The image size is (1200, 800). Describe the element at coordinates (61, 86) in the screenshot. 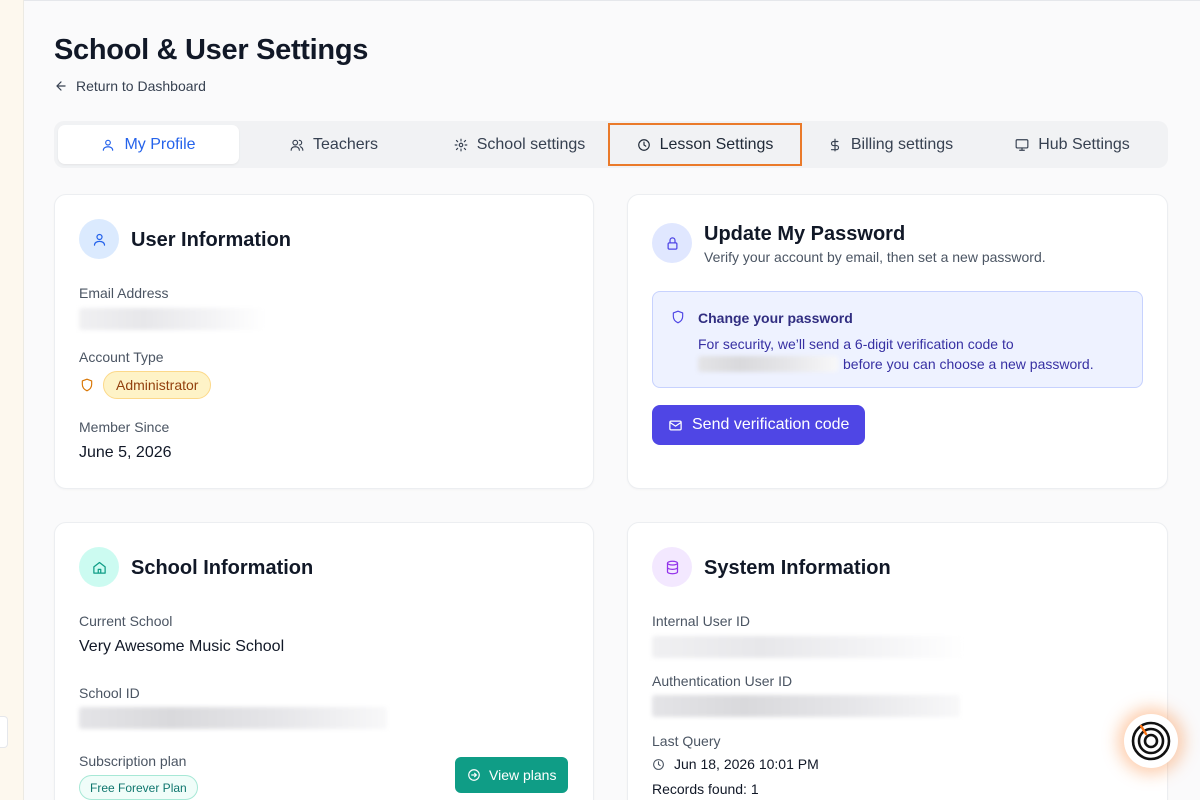

I see `arrow-left-icon` at that location.